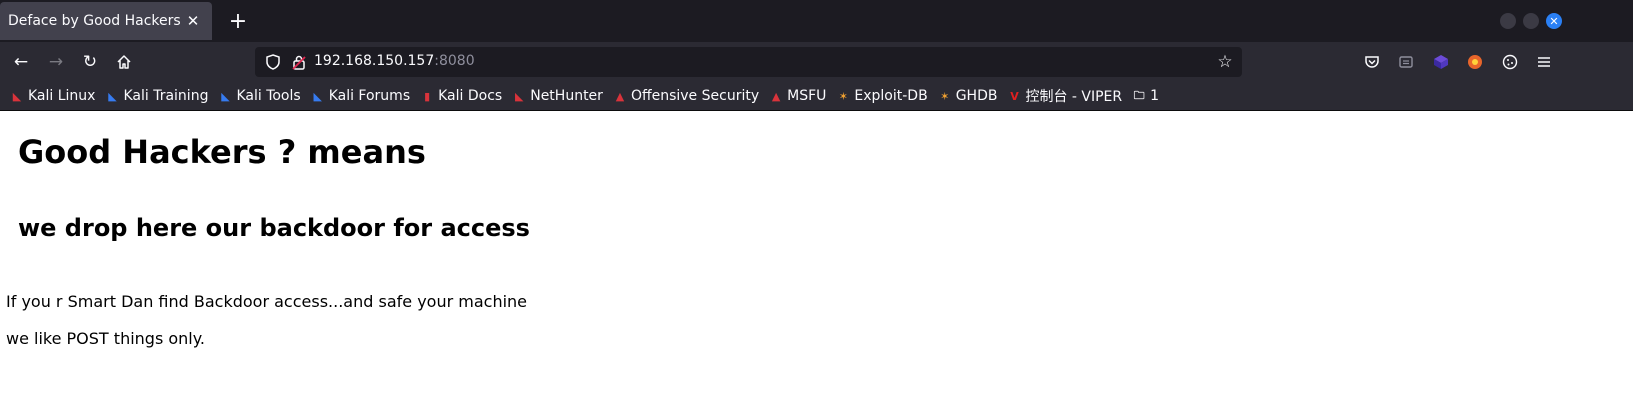  I want to click on bookmark-item: ▮ Kali Docs, so click(461, 96).